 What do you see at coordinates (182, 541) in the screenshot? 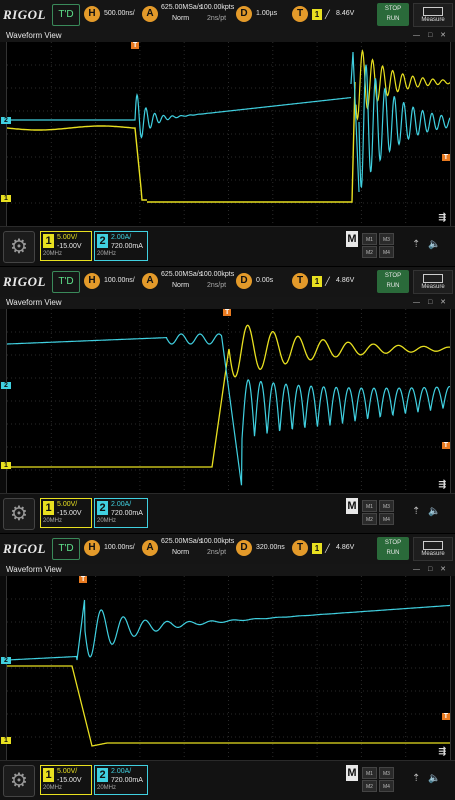
I see `sample-rate: 625.00MSa/s` at bounding box center [182, 541].